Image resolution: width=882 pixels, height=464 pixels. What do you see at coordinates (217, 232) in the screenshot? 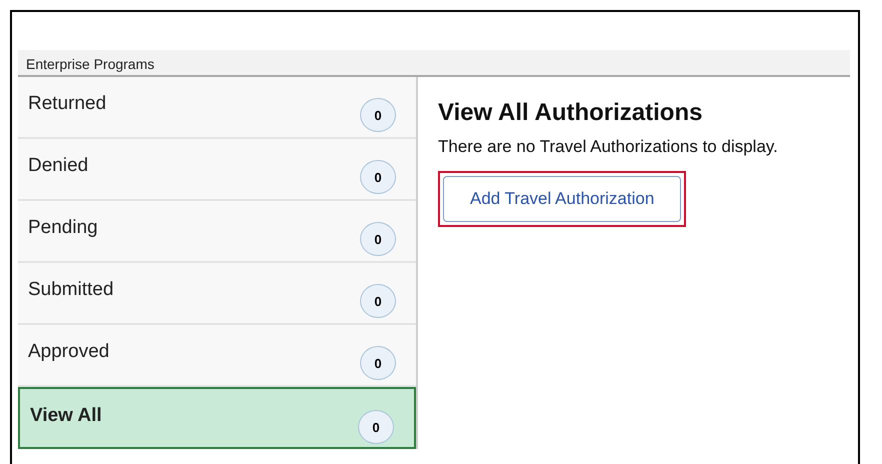
I see `sidebar-item: Pending 0` at bounding box center [217, 232].